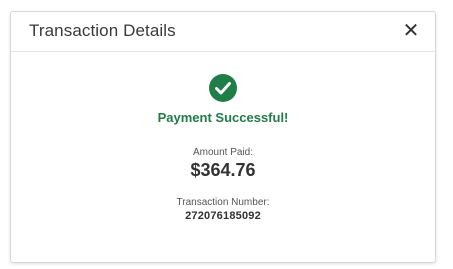 The width and height of the screenshot is (453, 269). I want to click on check-circle-icon, so click(223, 88).